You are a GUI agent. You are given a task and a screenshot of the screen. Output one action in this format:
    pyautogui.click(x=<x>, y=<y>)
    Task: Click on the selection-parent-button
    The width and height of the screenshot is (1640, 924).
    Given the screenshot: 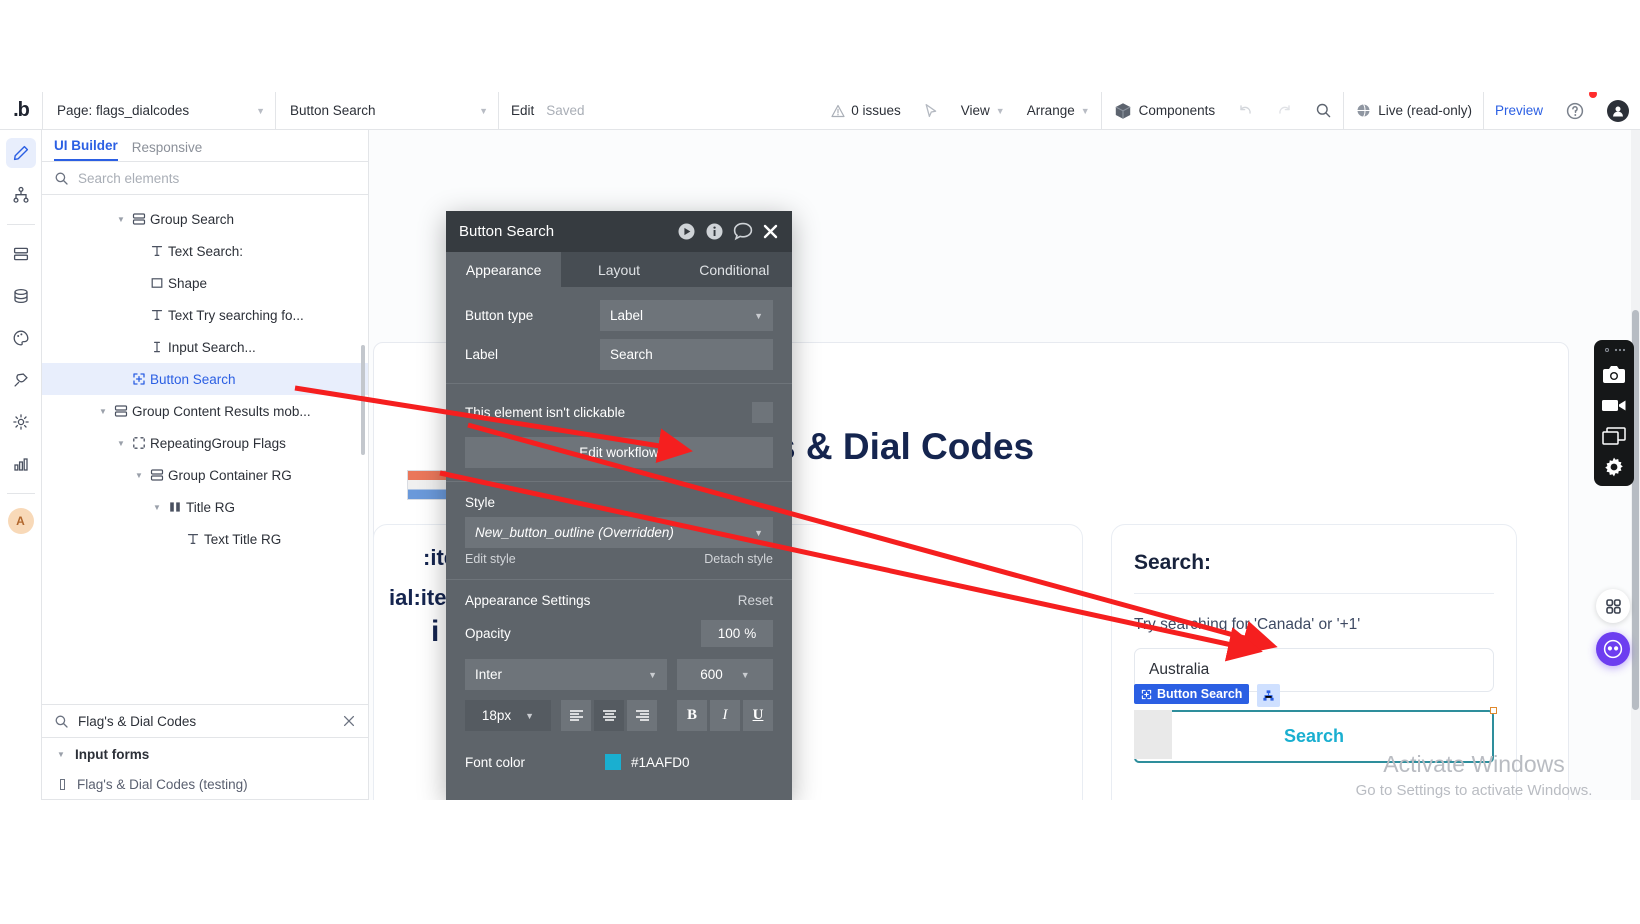 What is the action you would take?
    pyautogui.click(x=1268, y=695)
    